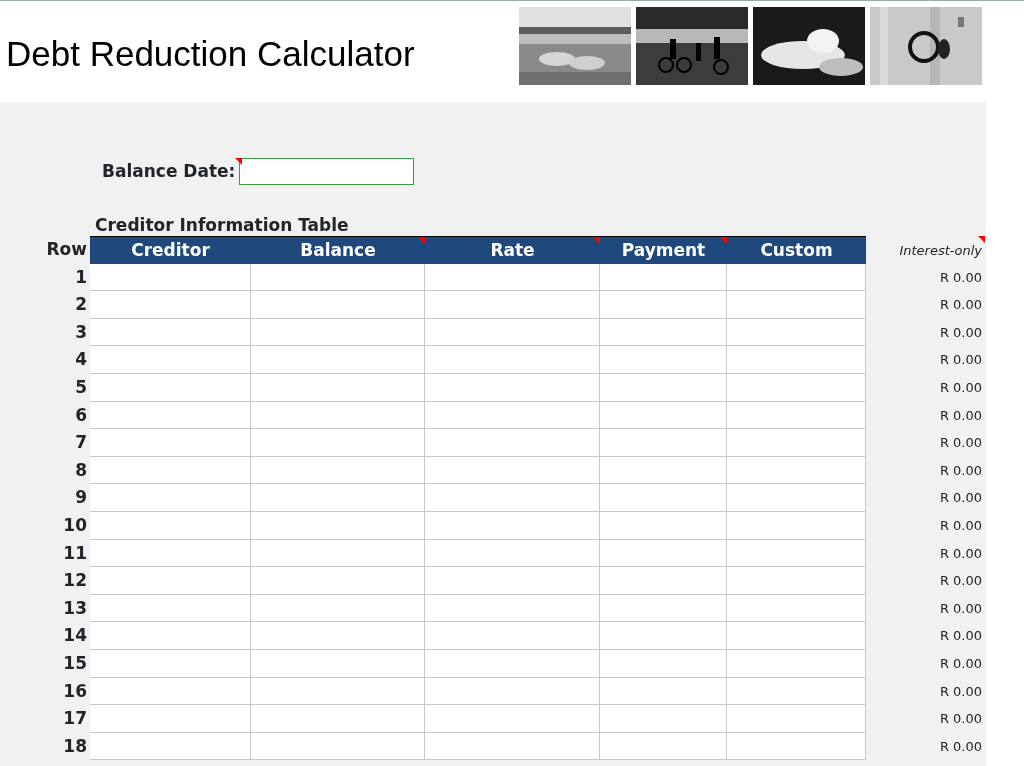 The image size is (1024, 766). What do you see at coordinates (75, 719) in the screenshot?
I see `row-number: 17` at bounding box center [75, 719].